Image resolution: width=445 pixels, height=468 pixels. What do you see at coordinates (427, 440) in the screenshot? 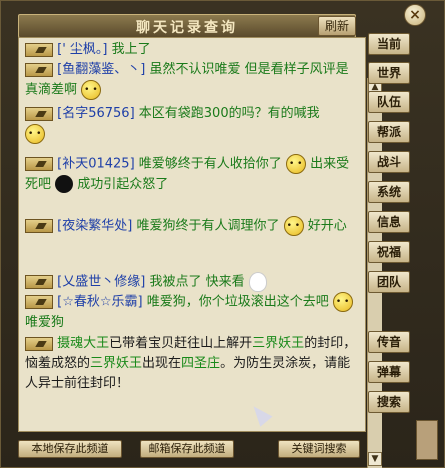
I see `decorative-seal` at bounding box center [427, 440].